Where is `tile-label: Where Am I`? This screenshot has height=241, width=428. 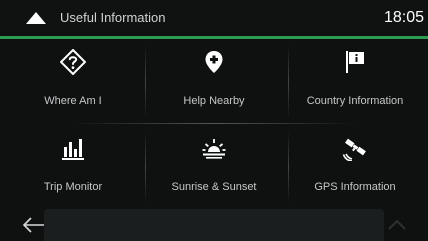
tile-label: Where Am I is located at coordinates (73, 101).